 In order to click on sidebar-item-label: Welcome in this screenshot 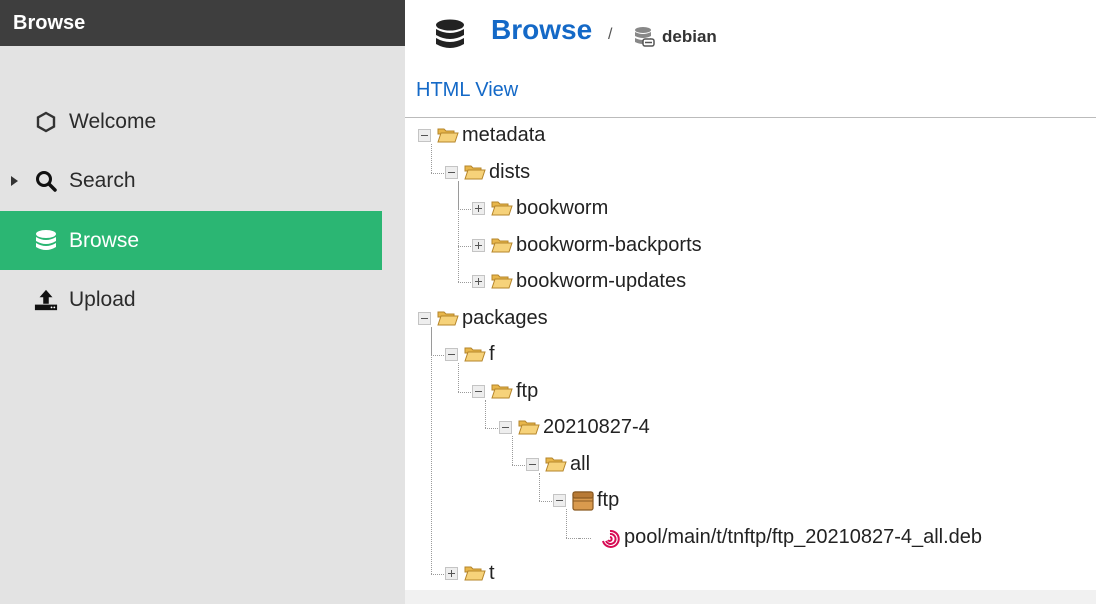, I will do `click(113, 121)`.